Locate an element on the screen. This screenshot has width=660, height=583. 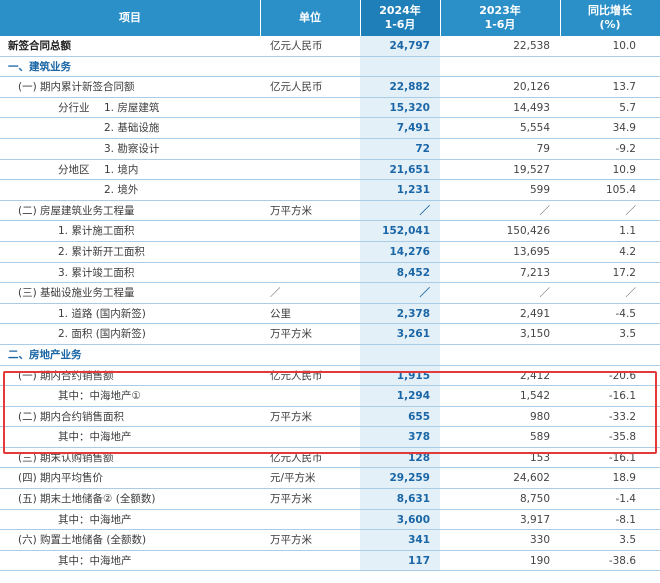
value-2024: 152,041 is located at coordinates (406, 231).